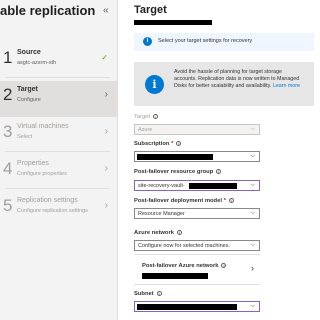 Image resolution: width=320 pixels, height=320 pixels. Describe the element at coordinates (58, 136) in the screenshot. I see `step-virtual-machines: 3 Virtual machines Select ›` at that location.